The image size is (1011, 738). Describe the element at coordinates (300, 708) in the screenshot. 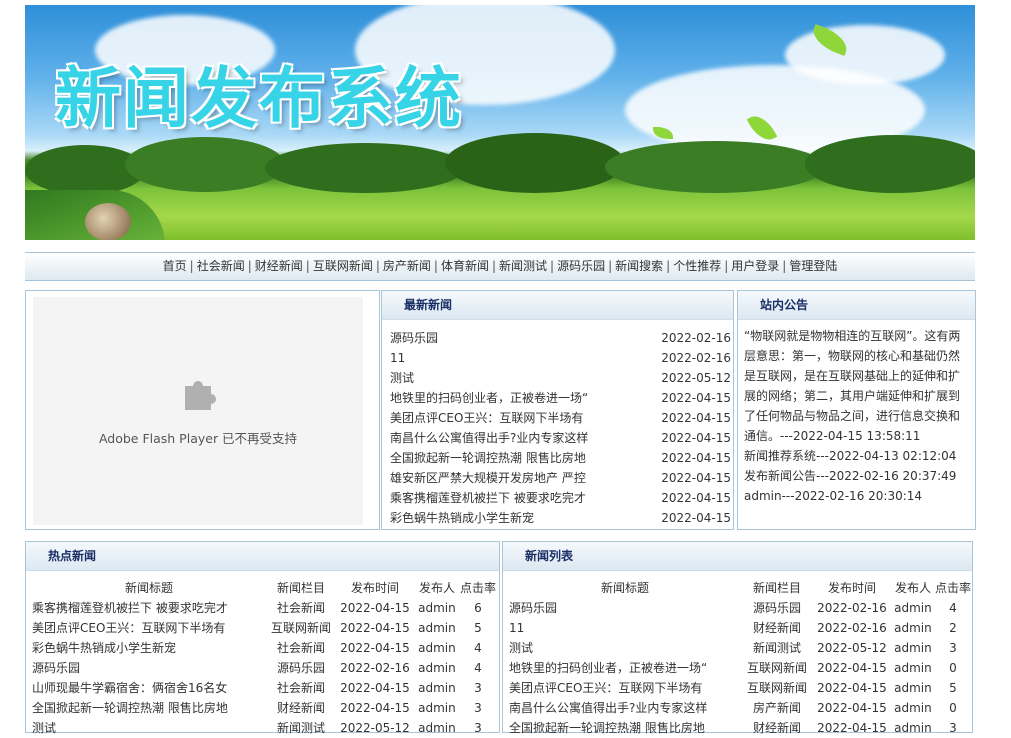

I see `table-cell: 财经新闻` at that location.